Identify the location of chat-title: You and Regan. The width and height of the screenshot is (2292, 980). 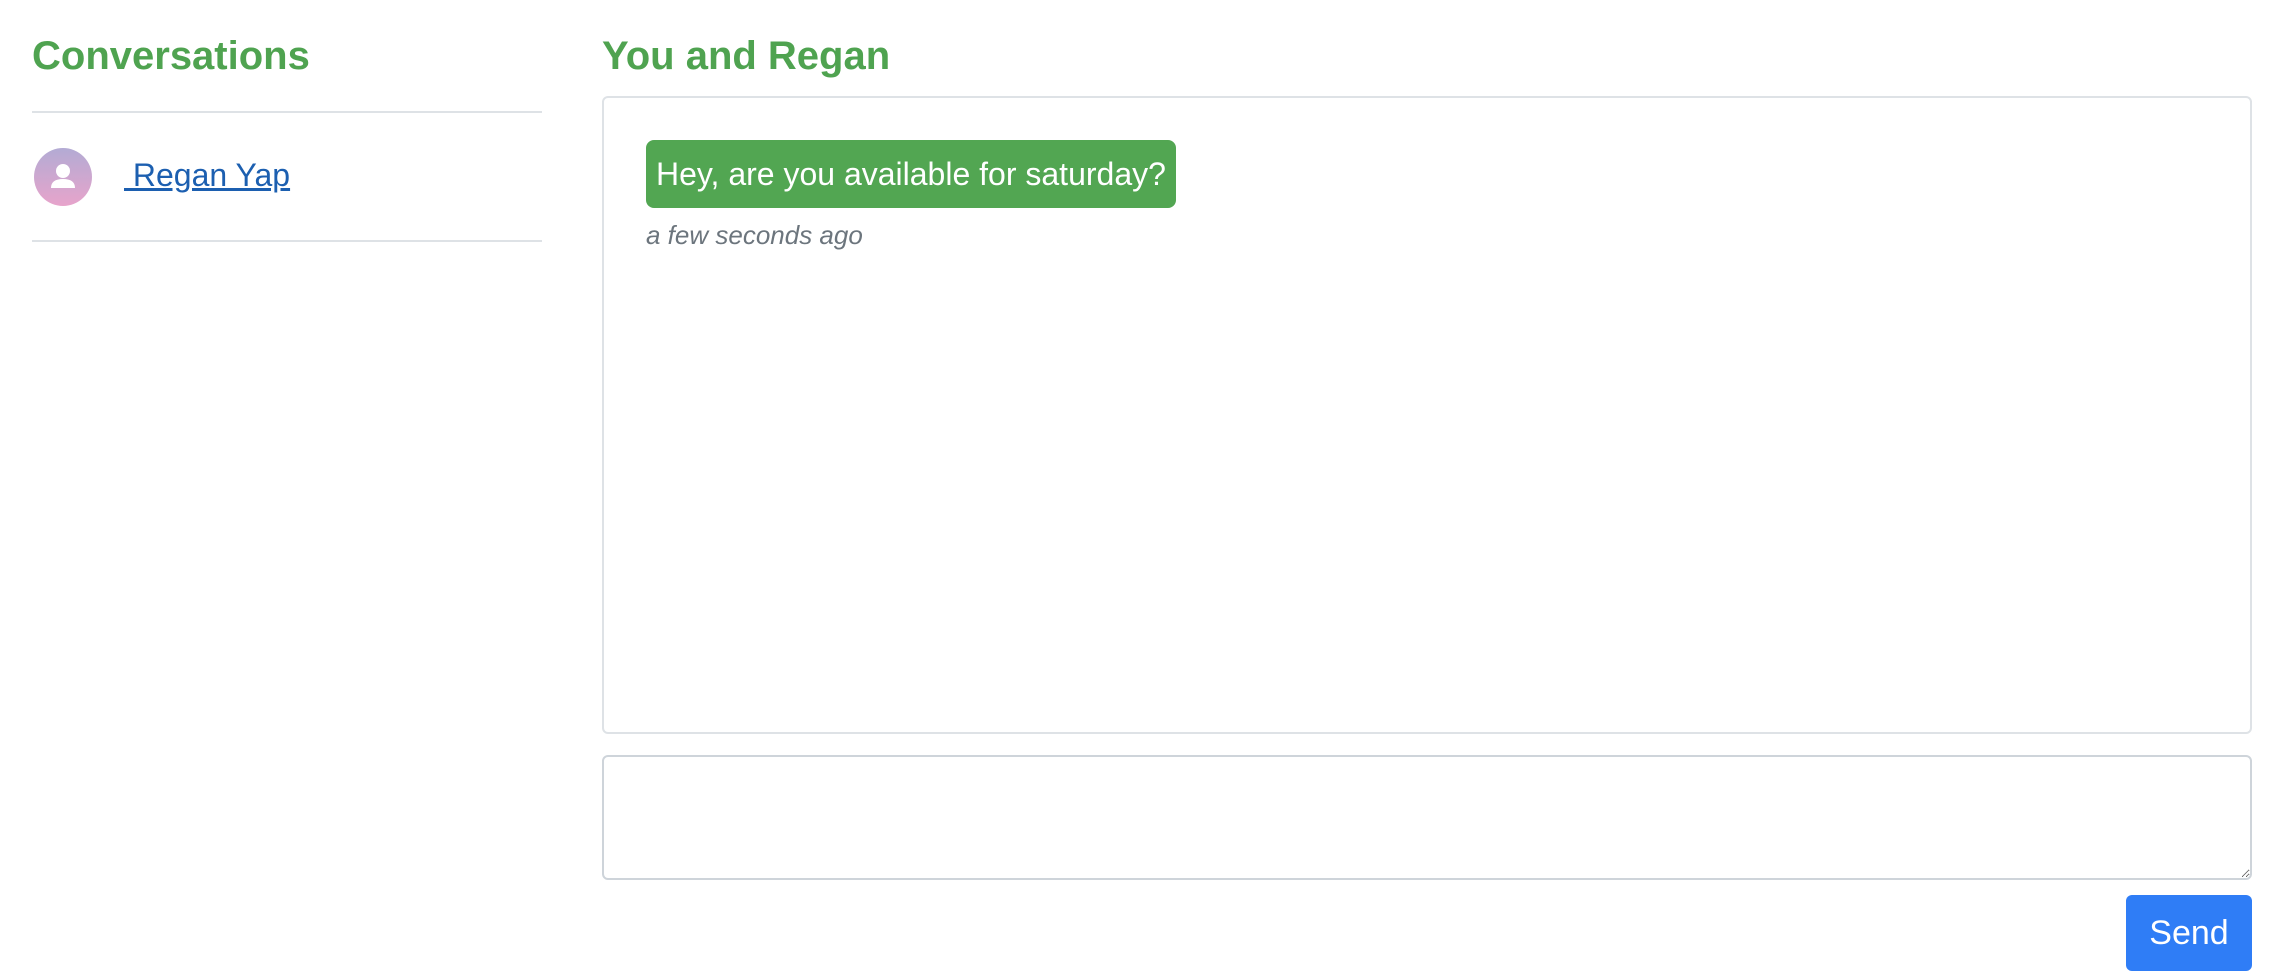
(746, 56).